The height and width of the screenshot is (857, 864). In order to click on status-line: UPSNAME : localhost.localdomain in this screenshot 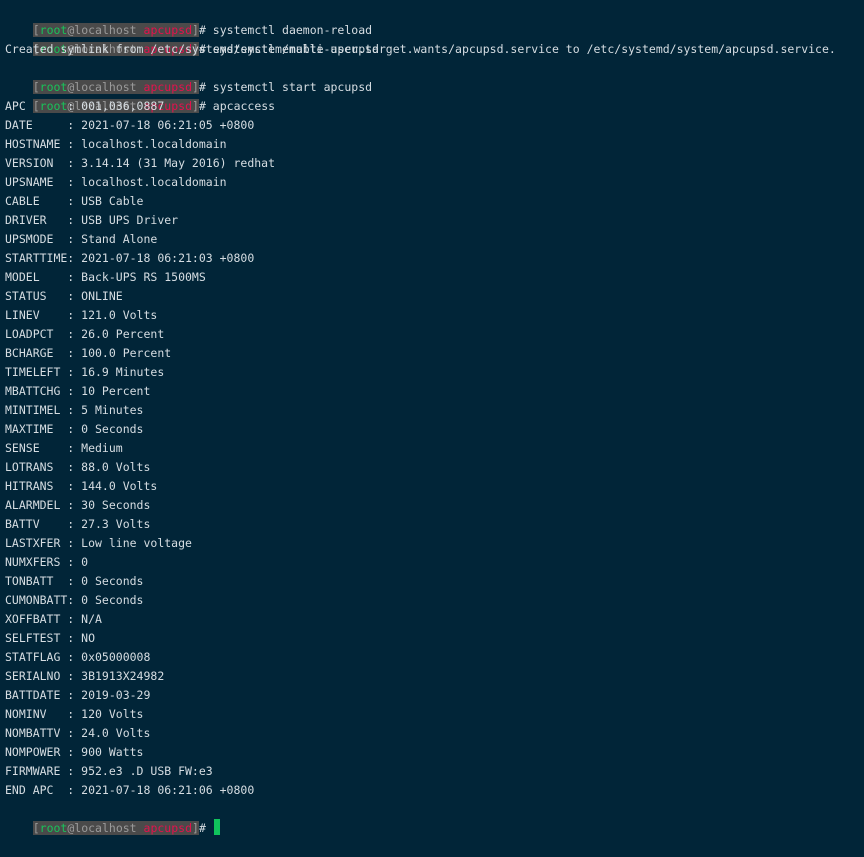, I will do `click(116, 182)`.